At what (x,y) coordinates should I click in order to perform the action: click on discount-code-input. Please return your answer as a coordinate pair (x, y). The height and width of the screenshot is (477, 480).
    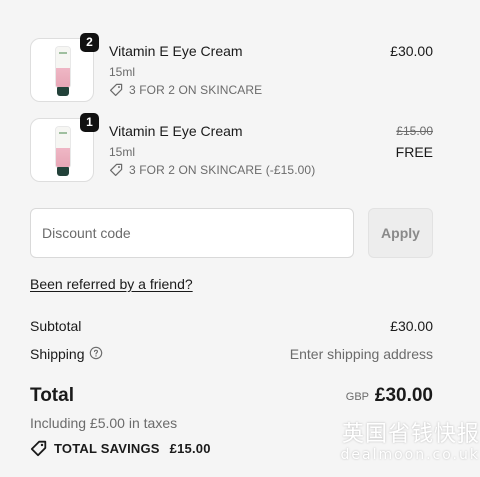
    Looking at the image, I should click on (192, 233).